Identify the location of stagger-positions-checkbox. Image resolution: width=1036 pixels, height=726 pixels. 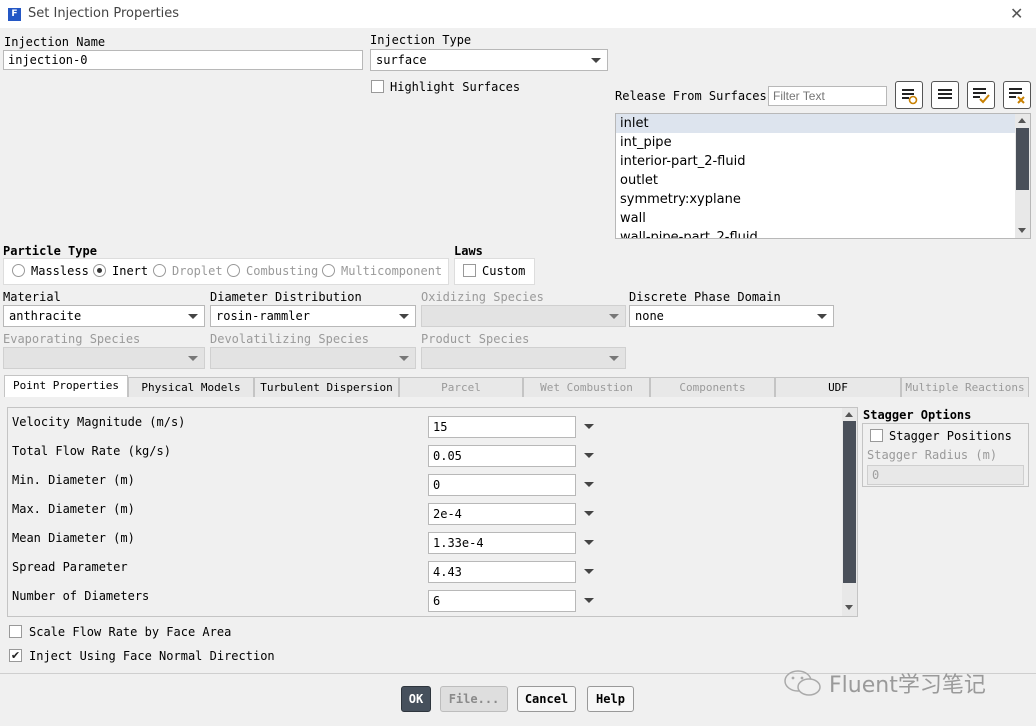
(876, 435).